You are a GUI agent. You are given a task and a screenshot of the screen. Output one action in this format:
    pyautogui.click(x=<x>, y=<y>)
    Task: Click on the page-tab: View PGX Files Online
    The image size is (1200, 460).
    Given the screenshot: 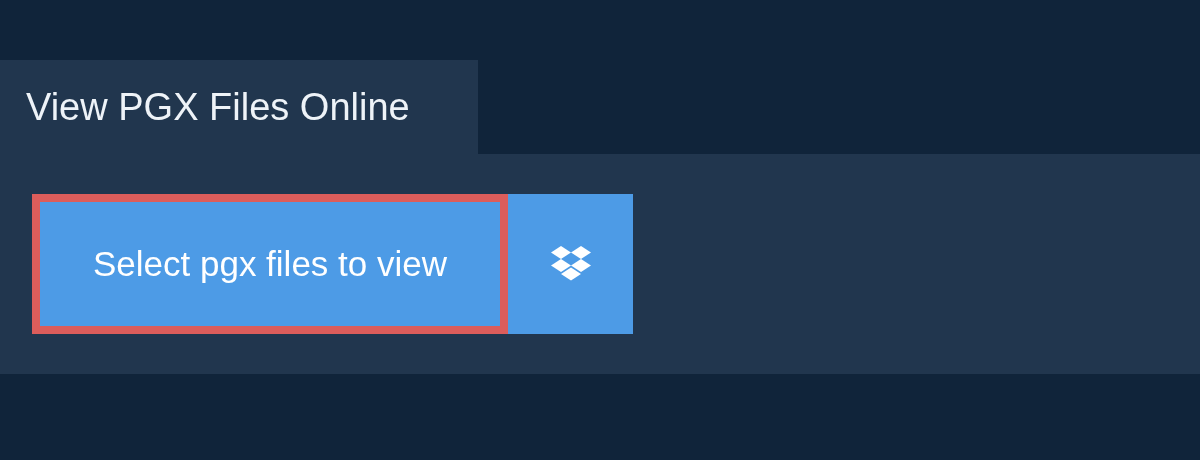 What is the action you would take?
    pyautogui.click(x=239, y=107)
    